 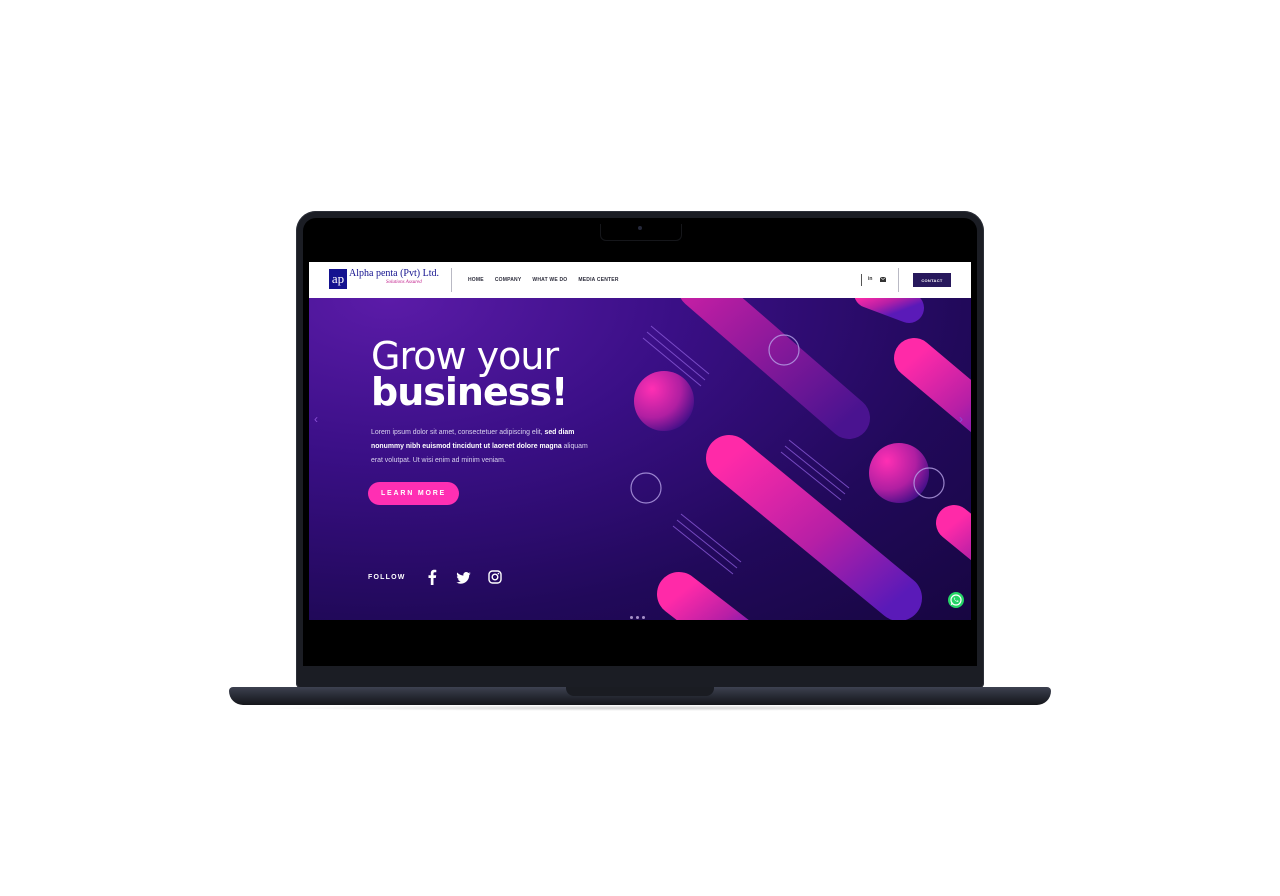 What do you see at coordinates (549, 280) in the screenshot?
I see `nav-what-we-do: WHAT WE DO` at bounding box center [549, 280].